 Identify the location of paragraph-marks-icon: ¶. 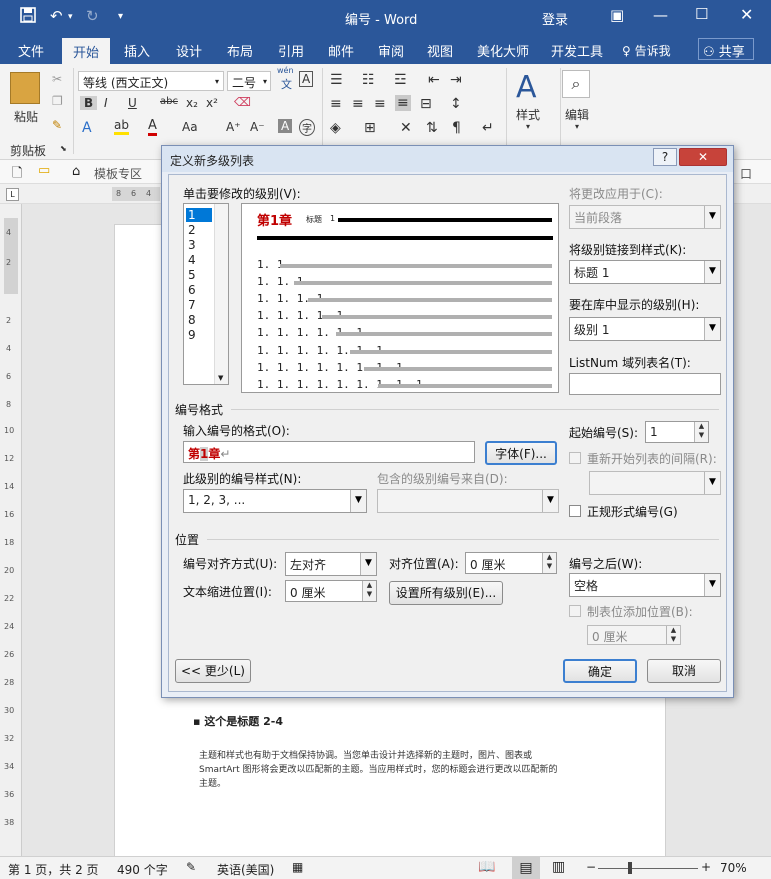
(456, 128).